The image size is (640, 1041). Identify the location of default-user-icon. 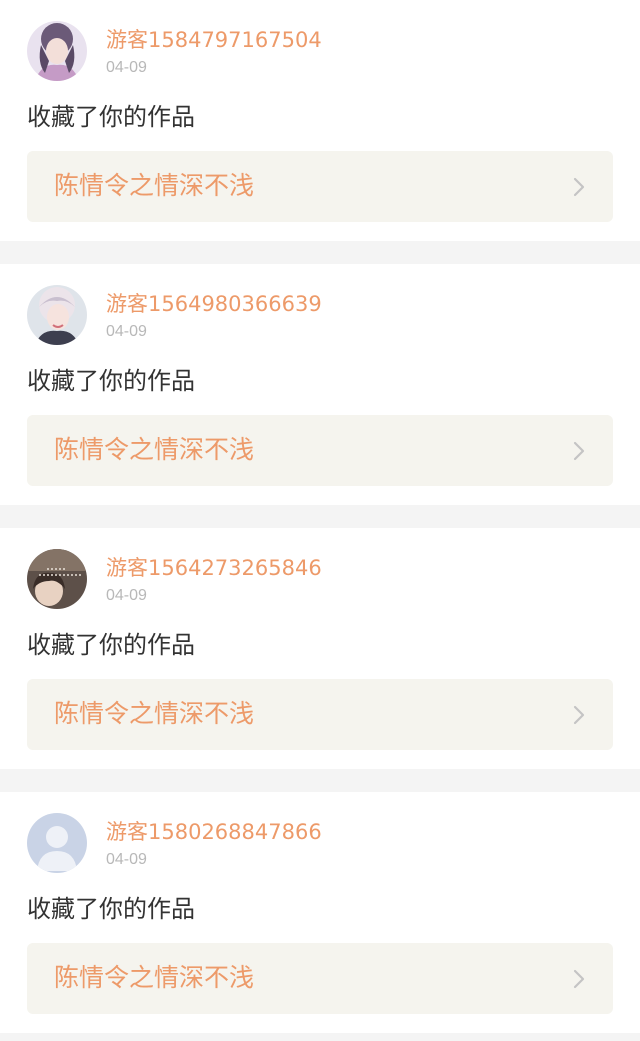
(57, 843).